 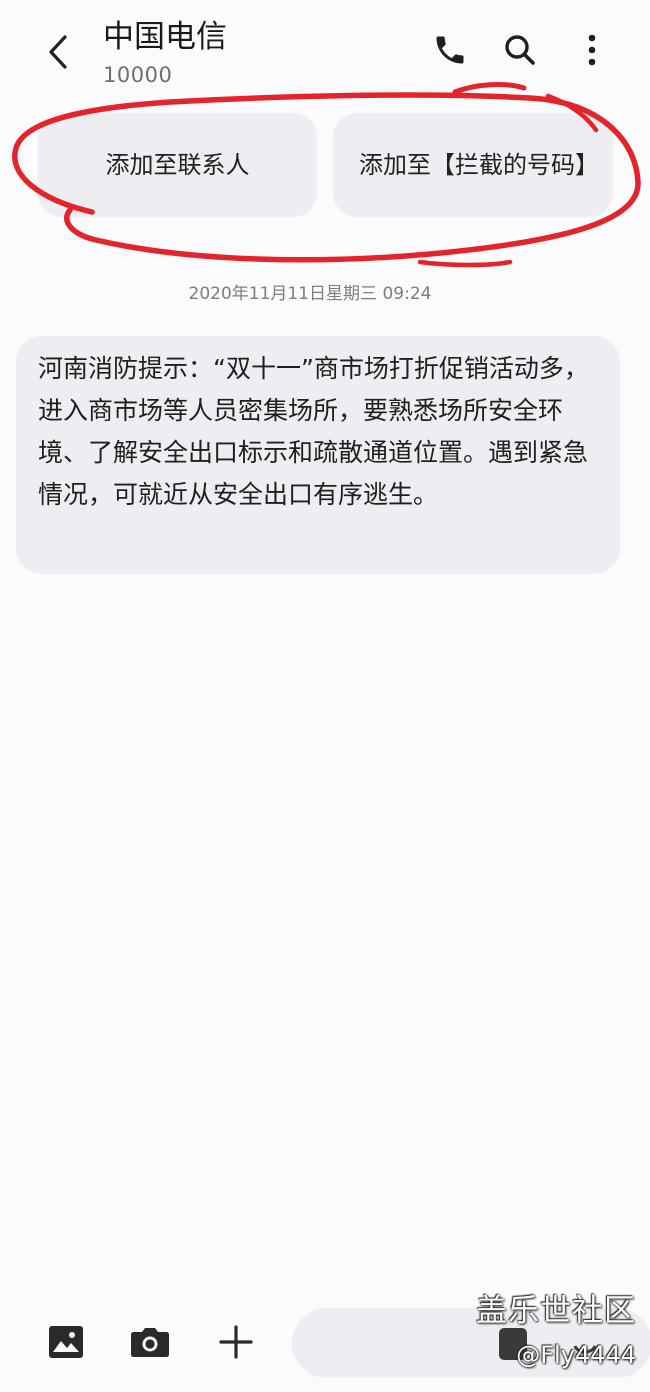 I want to click on image-icon, so click(x=66, y=1342).